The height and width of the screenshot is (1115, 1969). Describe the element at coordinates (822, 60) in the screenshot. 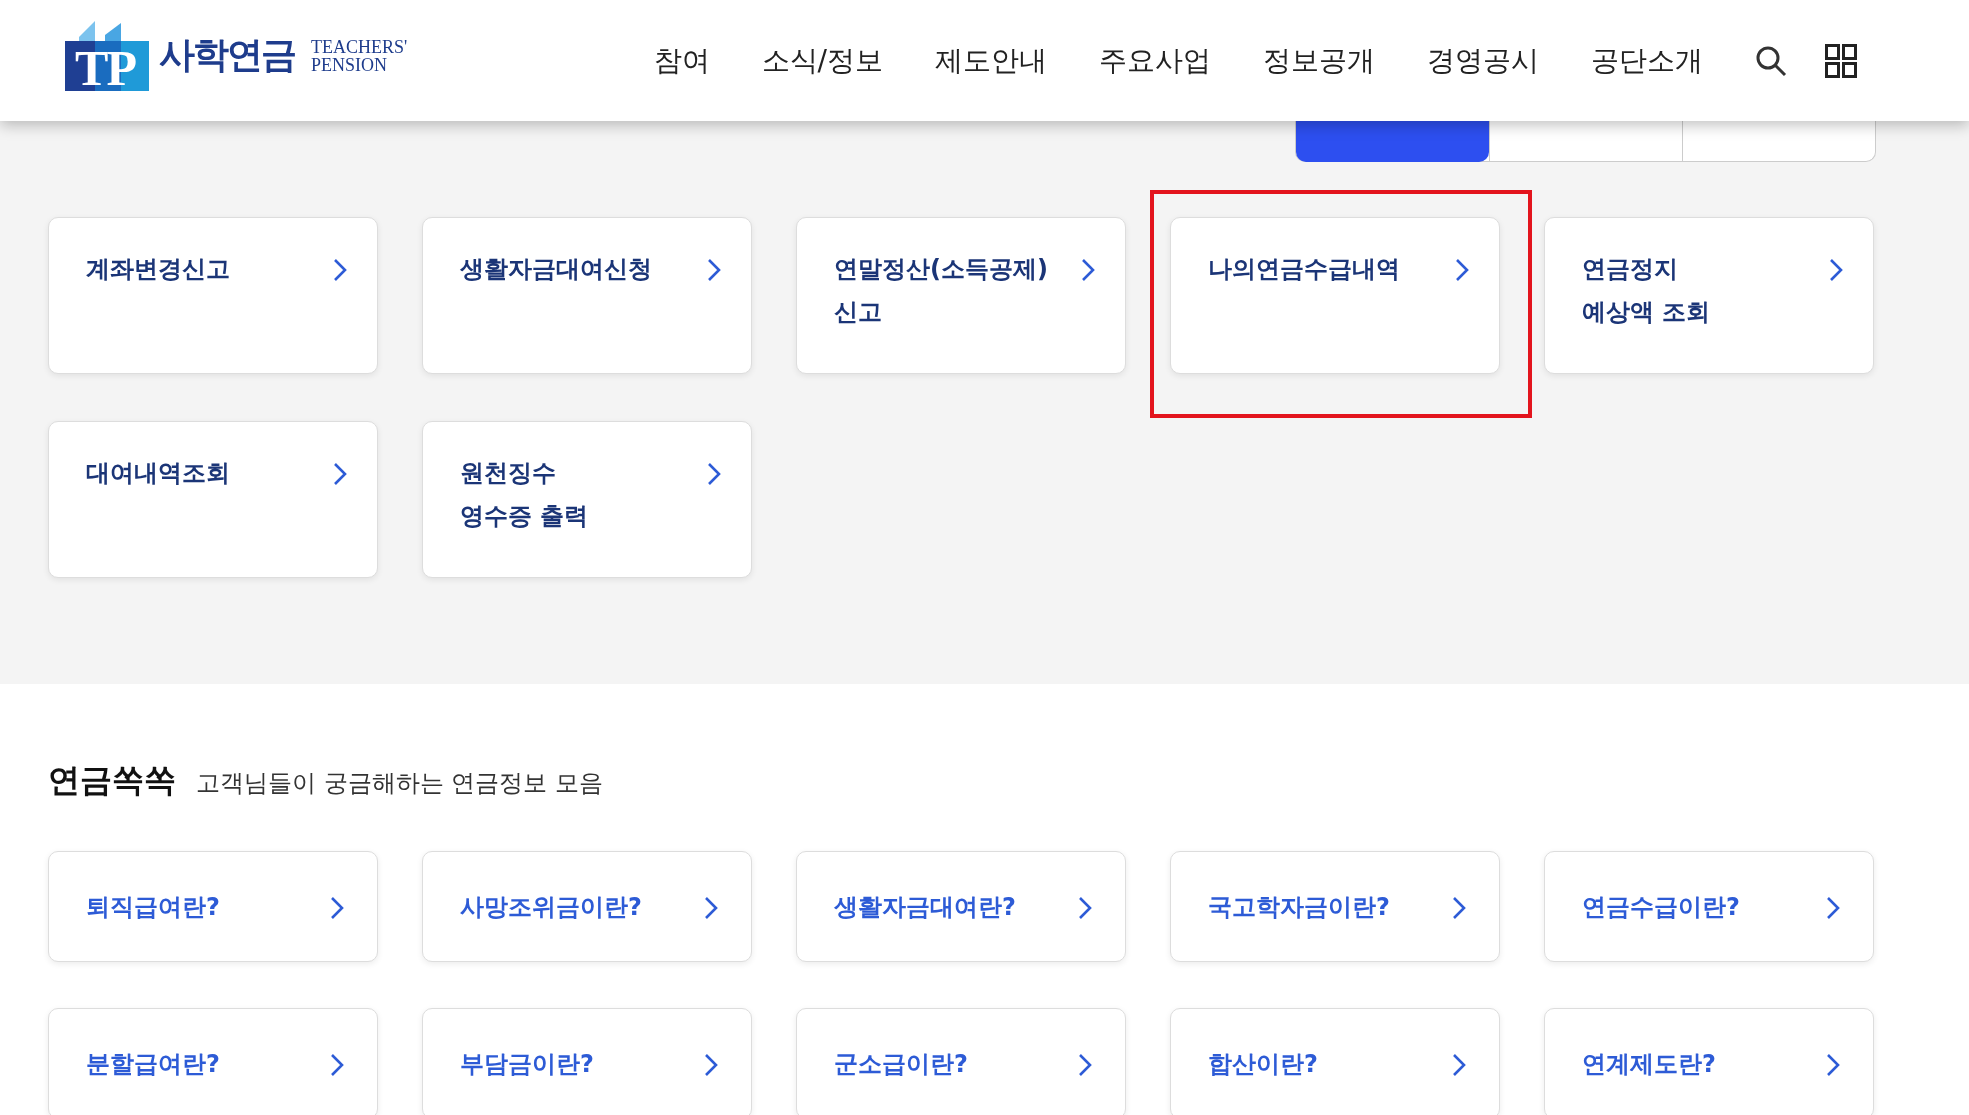

I see `nav-link: 소식/정보` at that location.